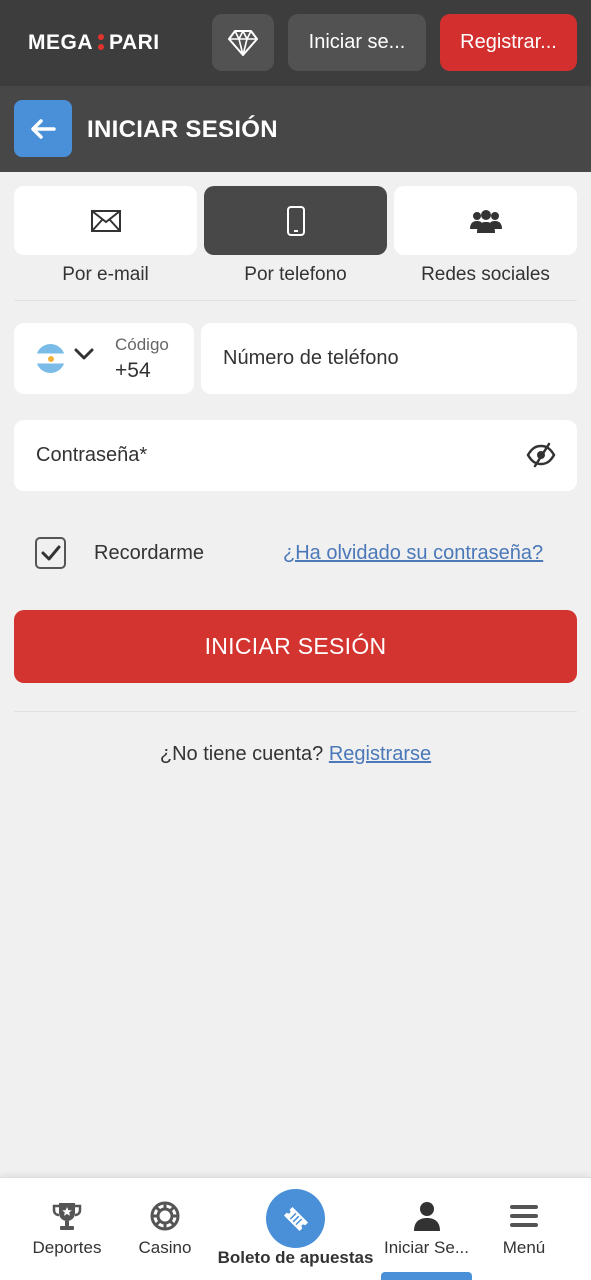 The image size is (591, 1280). Describe the element at coordinates (380, 754) in the screenshot. I see `register-link: Registrarse` at that location.